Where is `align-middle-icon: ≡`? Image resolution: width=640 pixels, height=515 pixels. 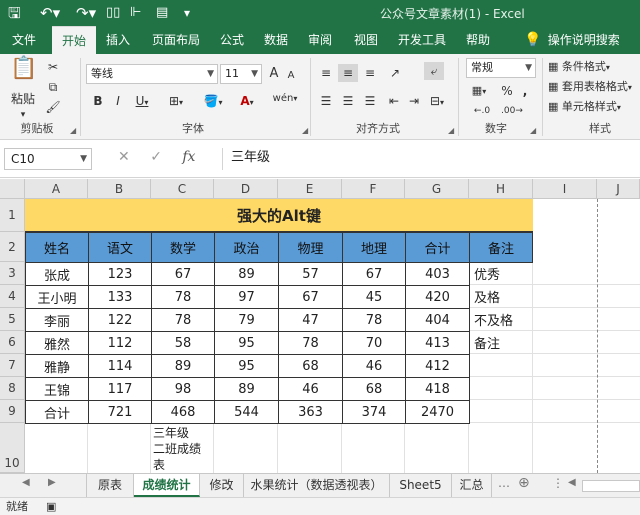
align-middle-icon: ≡ is located at coordinates (348, 73).